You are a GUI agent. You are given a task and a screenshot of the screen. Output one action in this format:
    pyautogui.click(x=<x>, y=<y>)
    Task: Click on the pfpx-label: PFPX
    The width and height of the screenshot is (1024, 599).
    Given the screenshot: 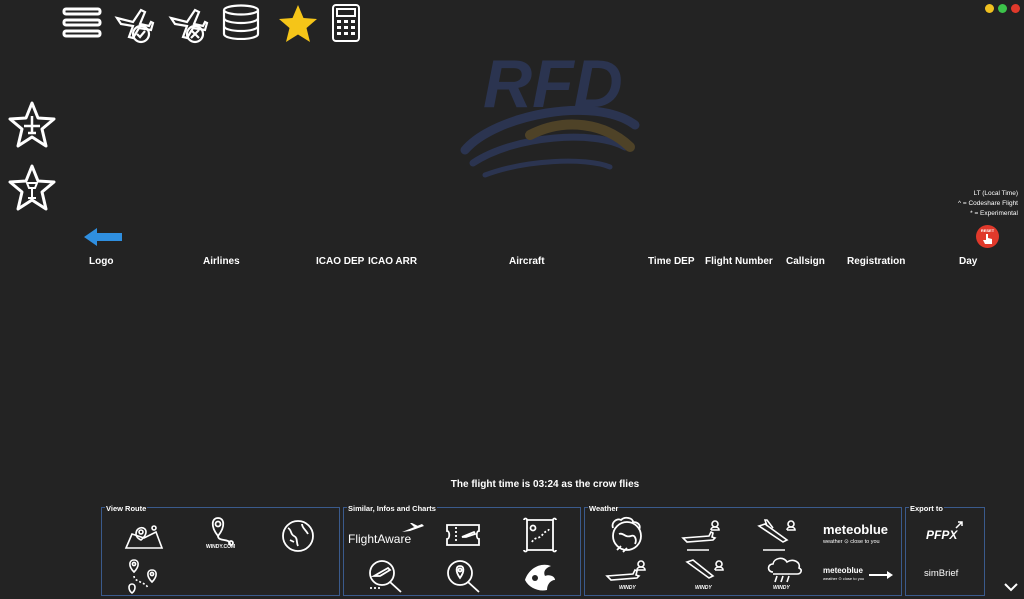 What is the action you would take?
    pyautogui.click(x=942, y=535)
    